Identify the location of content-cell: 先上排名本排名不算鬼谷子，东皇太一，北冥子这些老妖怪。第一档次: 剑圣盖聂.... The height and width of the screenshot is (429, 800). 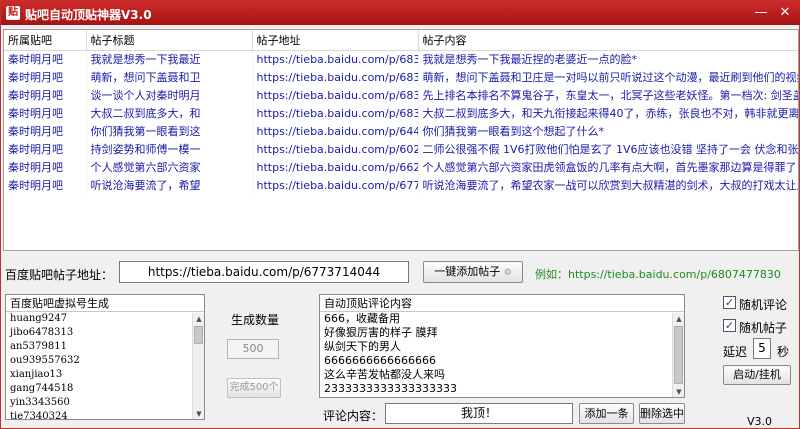
(608, 95).